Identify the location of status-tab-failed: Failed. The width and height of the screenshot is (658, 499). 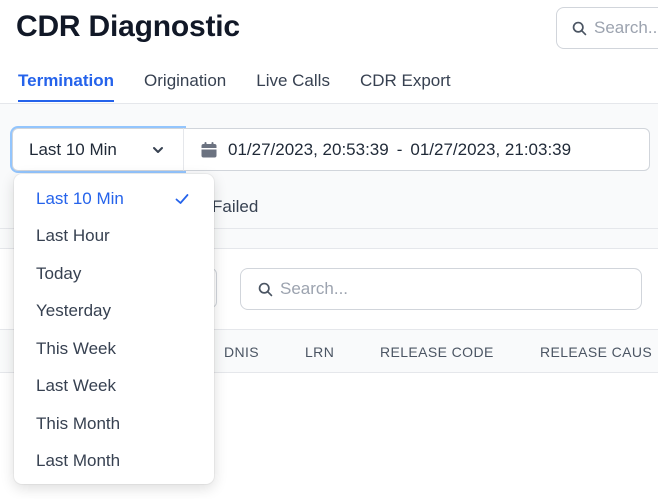
(235, 207).